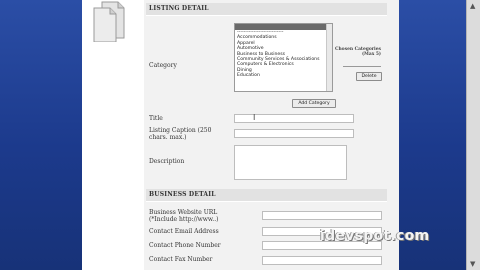  What do you see at coordinates (180, 134) in the screenshot?
I see `listing-caption-label: Listing Caption (250 chars. max.)` at bounding box center [180, 134].